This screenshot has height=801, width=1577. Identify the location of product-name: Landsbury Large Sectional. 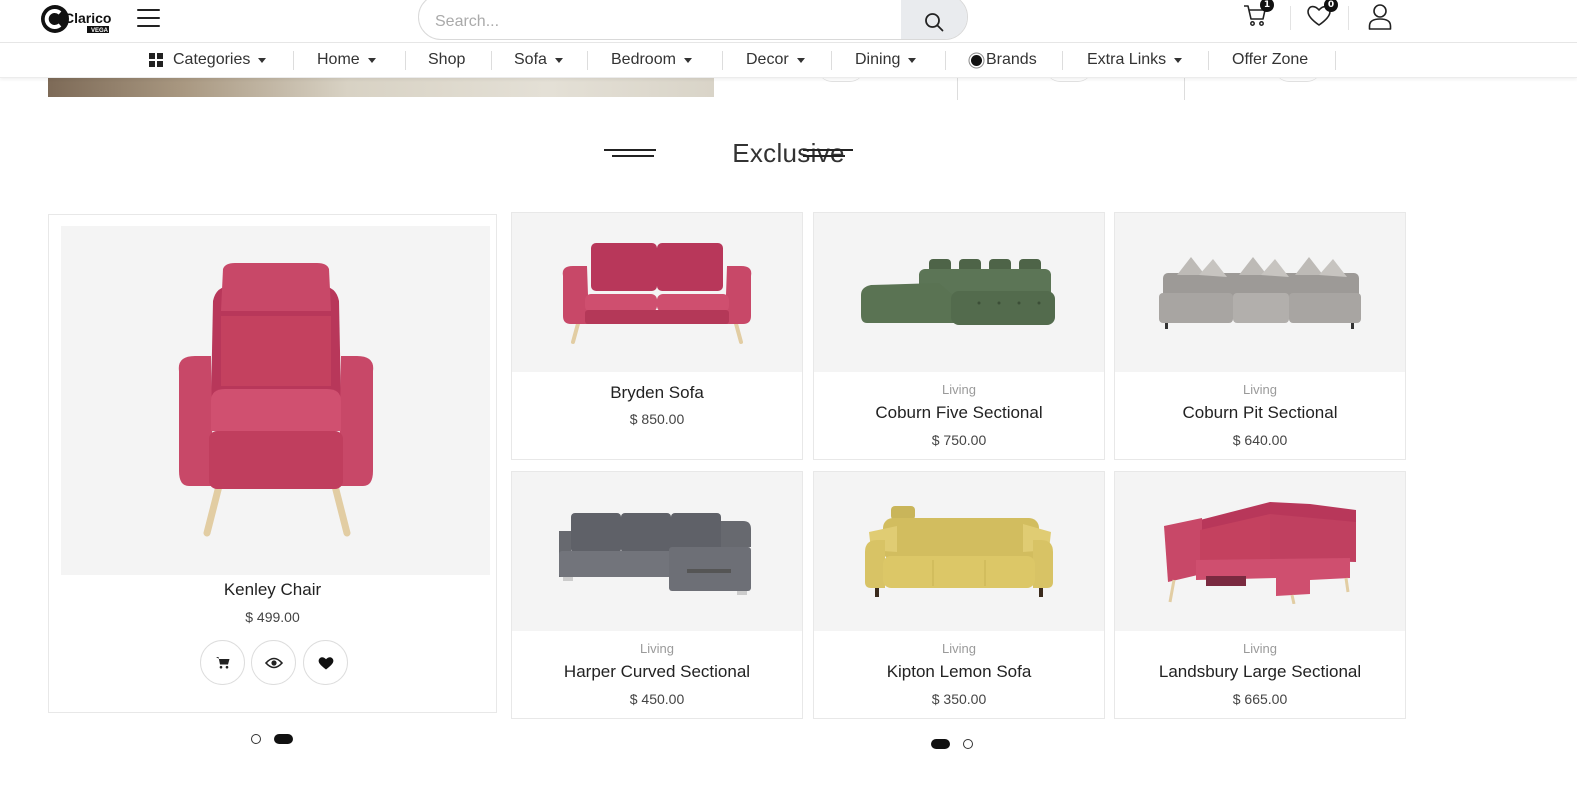
(1260, 672).